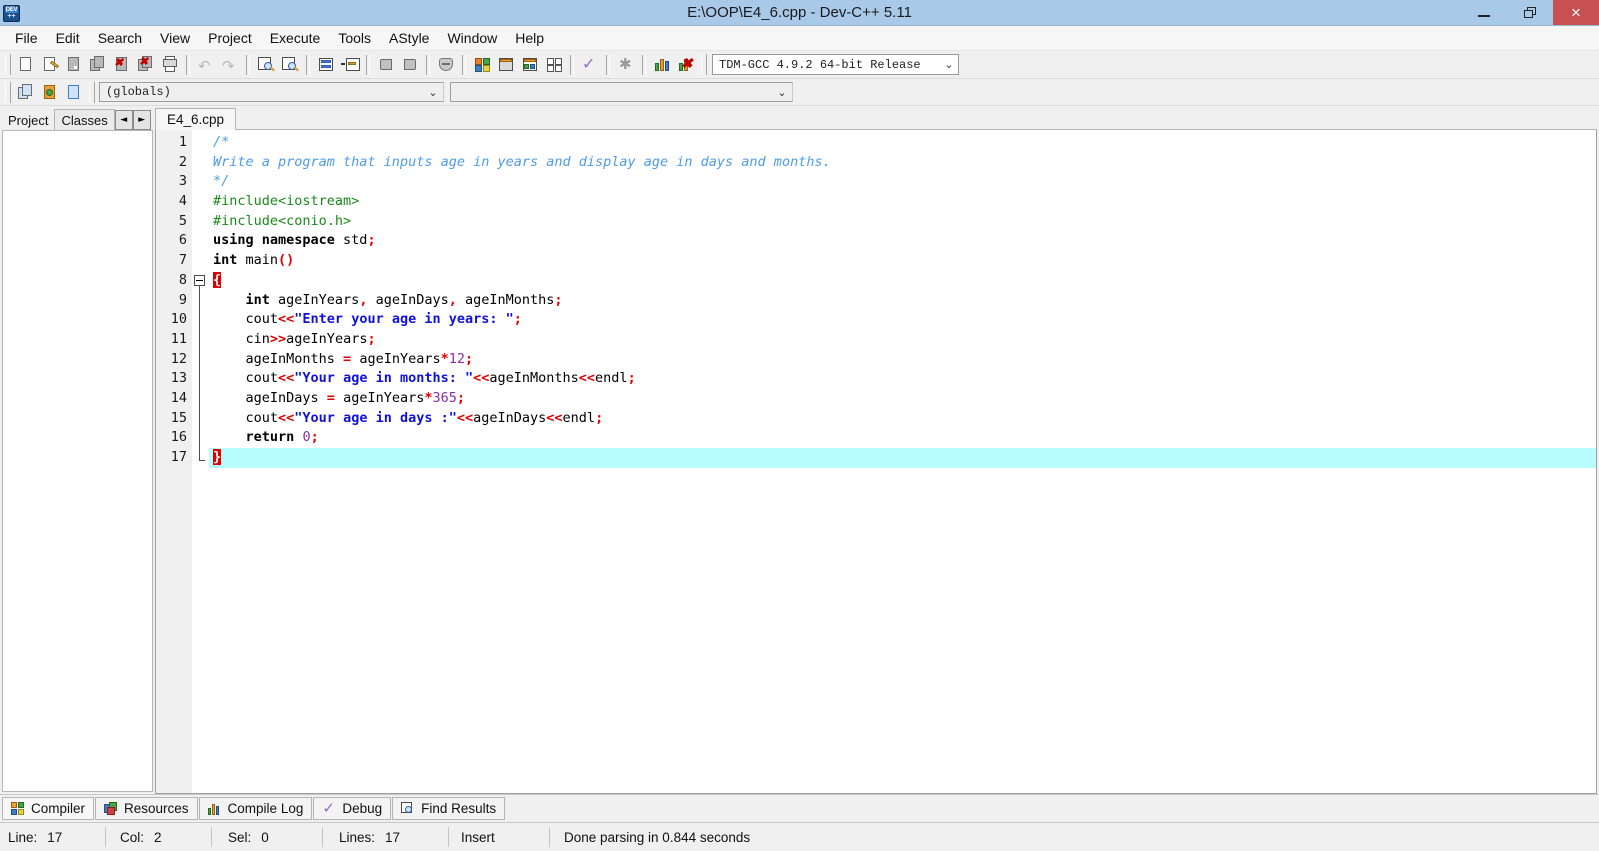 The width and height of the screenshot is (1599, 851). I want to click on run-button, so click(530, 64).